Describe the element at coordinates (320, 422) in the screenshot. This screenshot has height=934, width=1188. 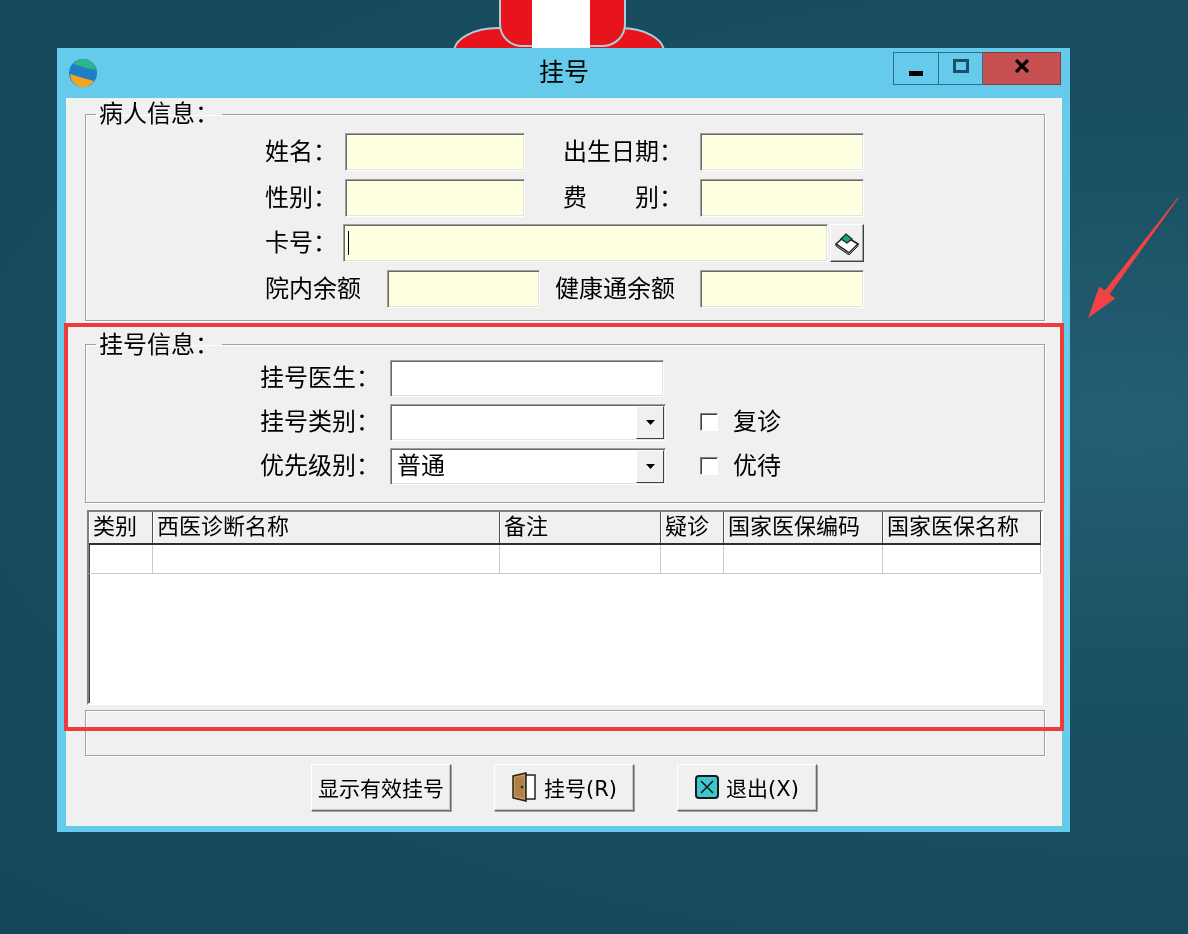
I see `field-label: 挂号类别：` at that location.